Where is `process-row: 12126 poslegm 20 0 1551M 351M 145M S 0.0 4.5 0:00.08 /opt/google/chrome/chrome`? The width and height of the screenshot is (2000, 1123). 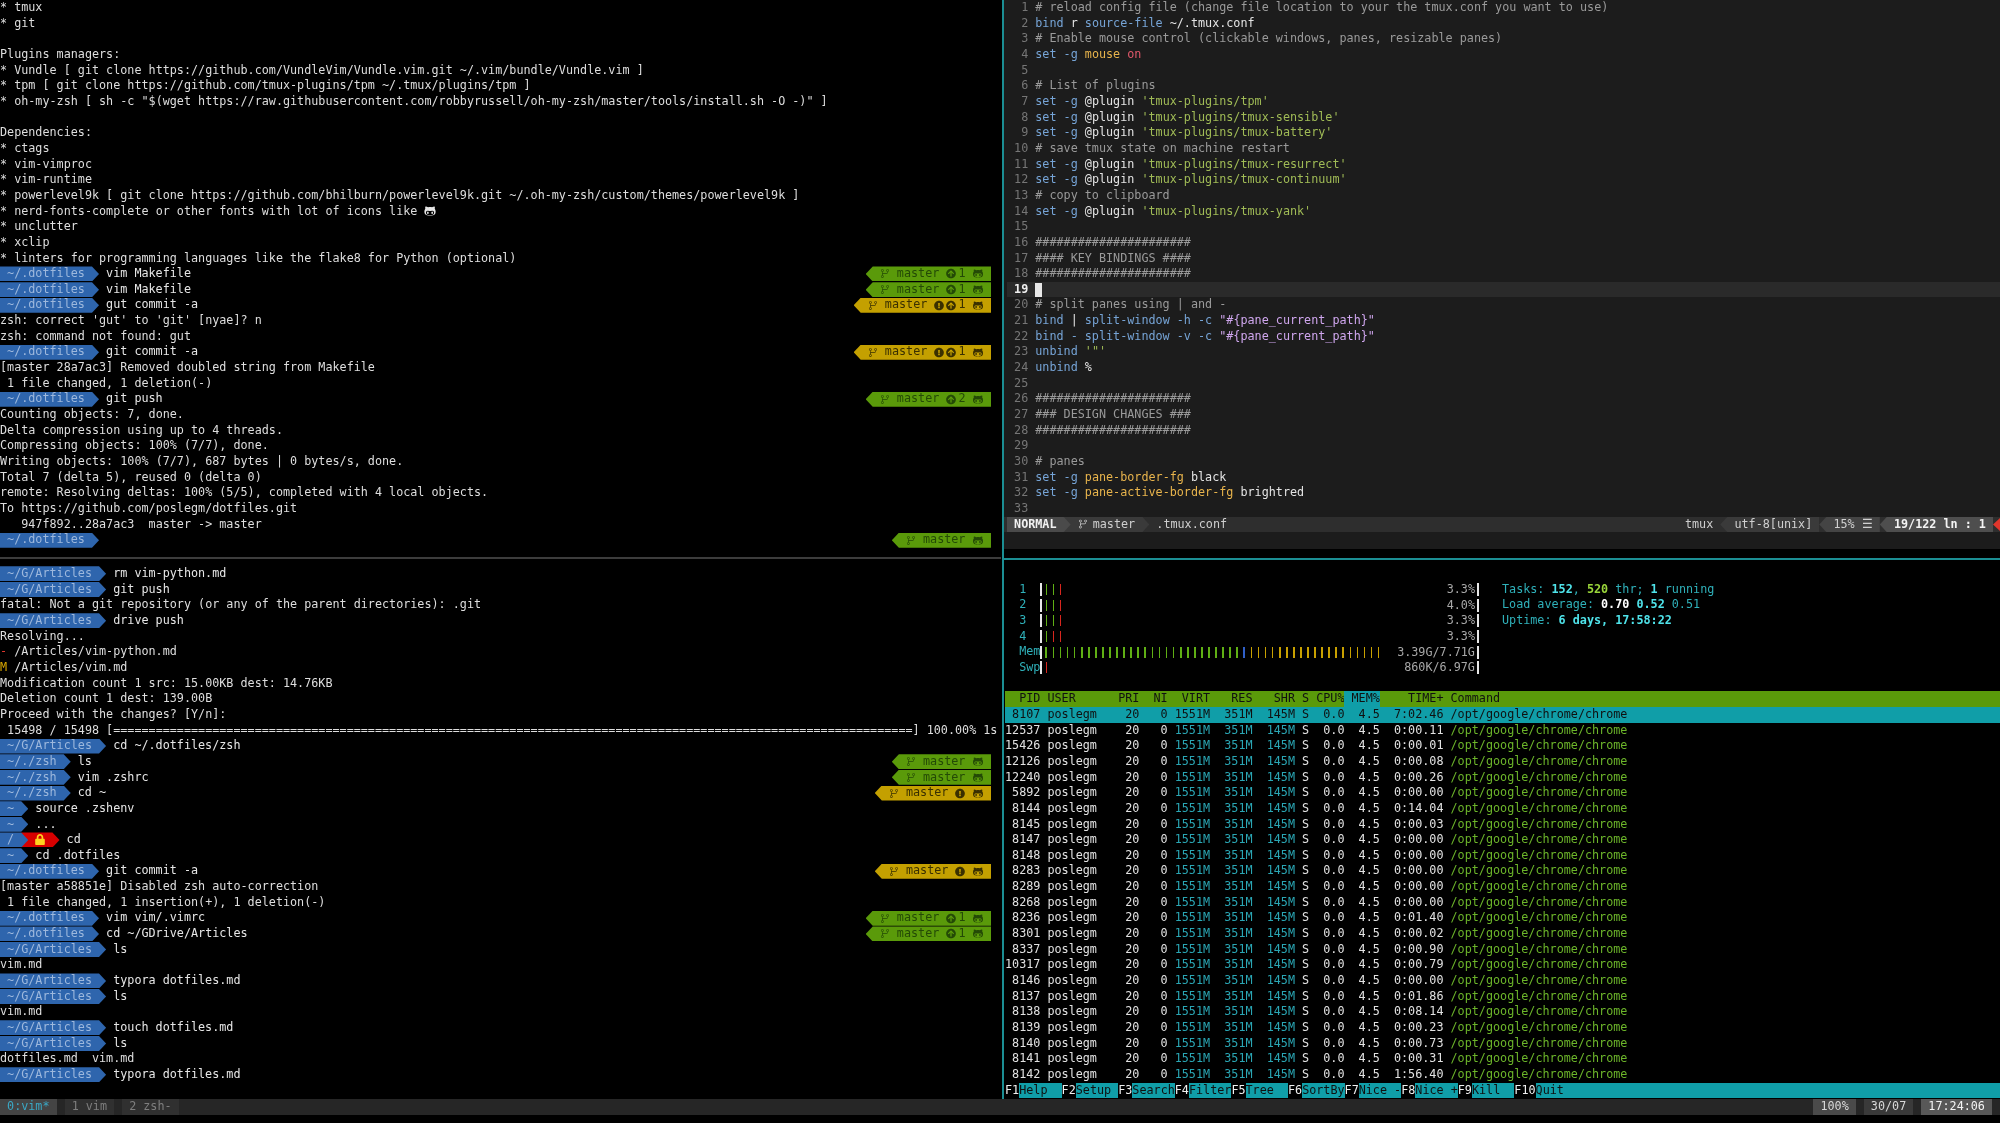
process-row: 12126 poslegm 20 0 1551M 351M 145M S 0.0 4.5 0:00.08 /opt/google/chrome/chrome is located at coordinates (1502, 761).